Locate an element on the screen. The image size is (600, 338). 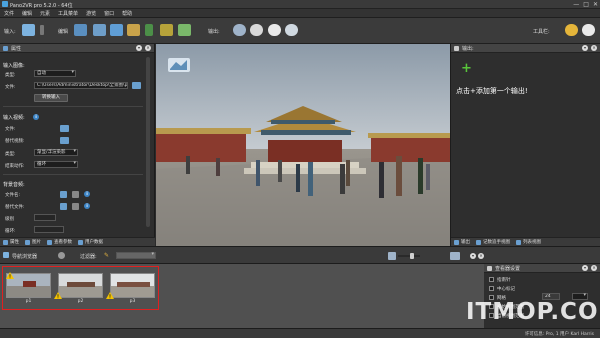
type-select: 自动 is located at coordinates (55, 73).